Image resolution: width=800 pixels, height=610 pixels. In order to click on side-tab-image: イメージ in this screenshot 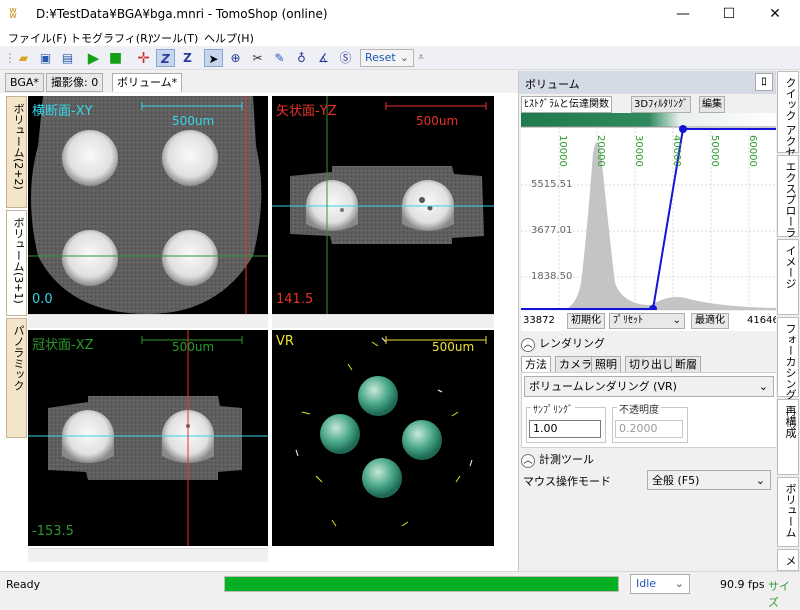, I will do `click(788, 277)`.